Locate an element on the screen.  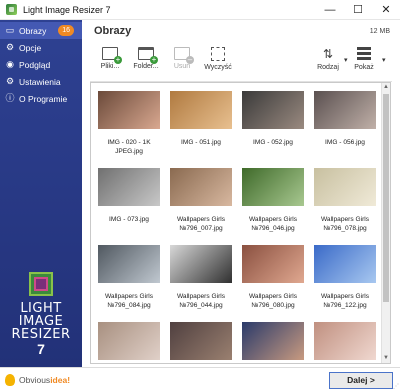
window-title: Light Image Resizer 7 is located at coordinates (67, 9).